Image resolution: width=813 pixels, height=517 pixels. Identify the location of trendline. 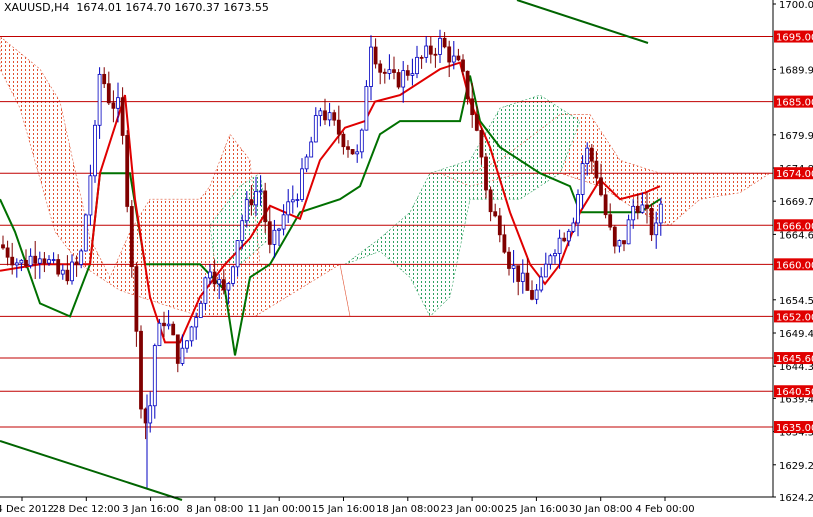
(91, 470).